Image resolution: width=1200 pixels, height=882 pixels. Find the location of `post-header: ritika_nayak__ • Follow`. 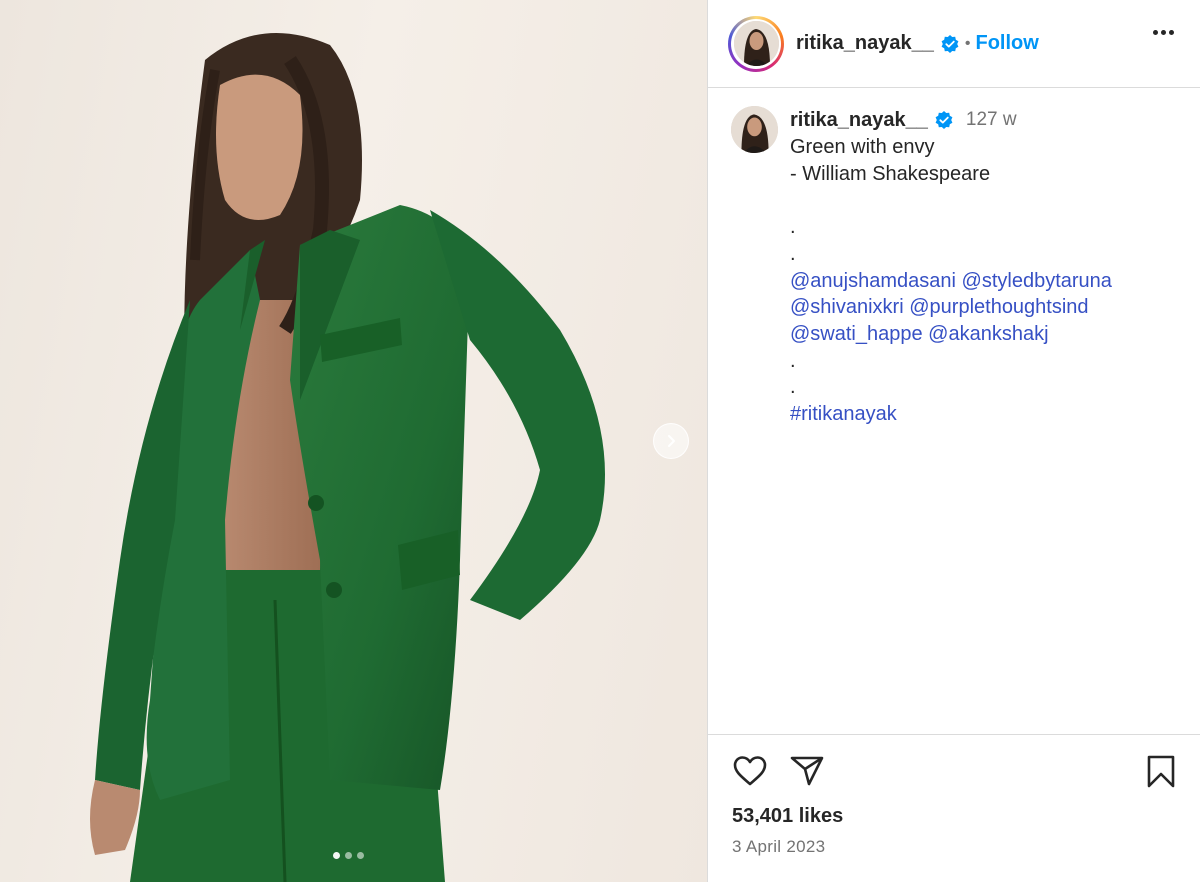

post-header: ritika_nayak__ • Follow is located at coordinates (954, 44).